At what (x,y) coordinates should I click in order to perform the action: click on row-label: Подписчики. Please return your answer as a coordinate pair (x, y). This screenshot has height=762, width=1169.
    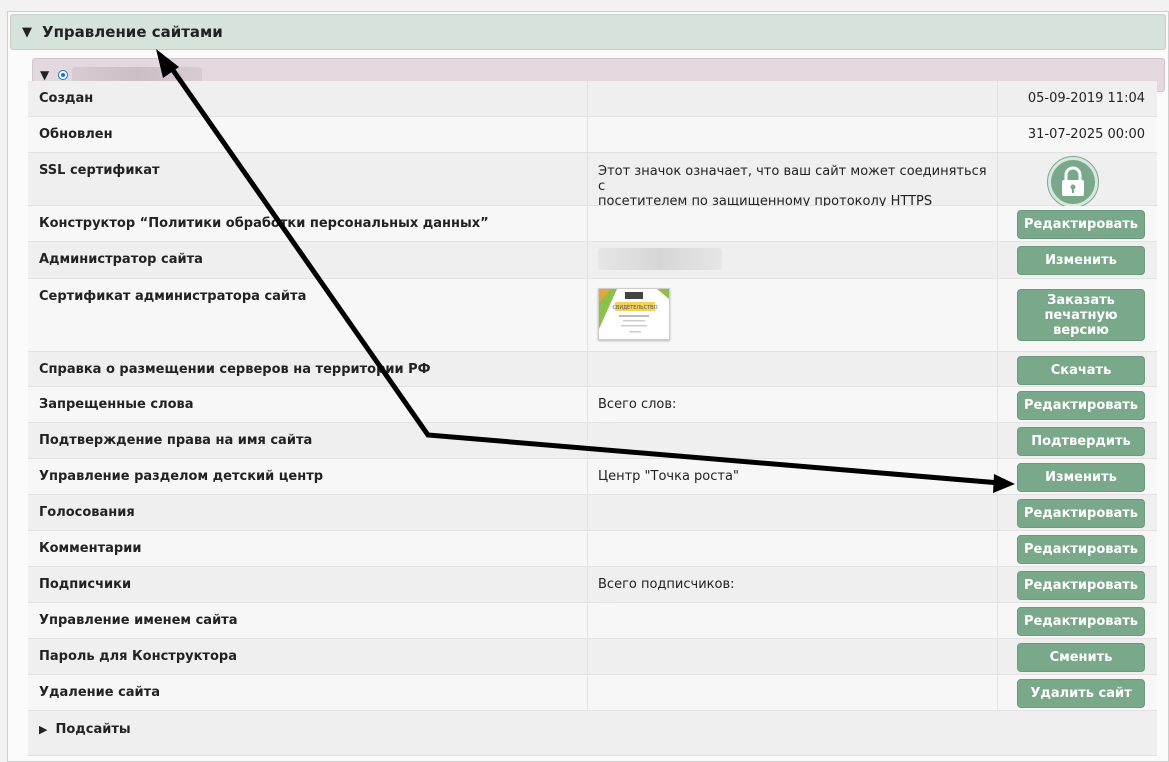
    Looking at the image, I should click on (85, 584).